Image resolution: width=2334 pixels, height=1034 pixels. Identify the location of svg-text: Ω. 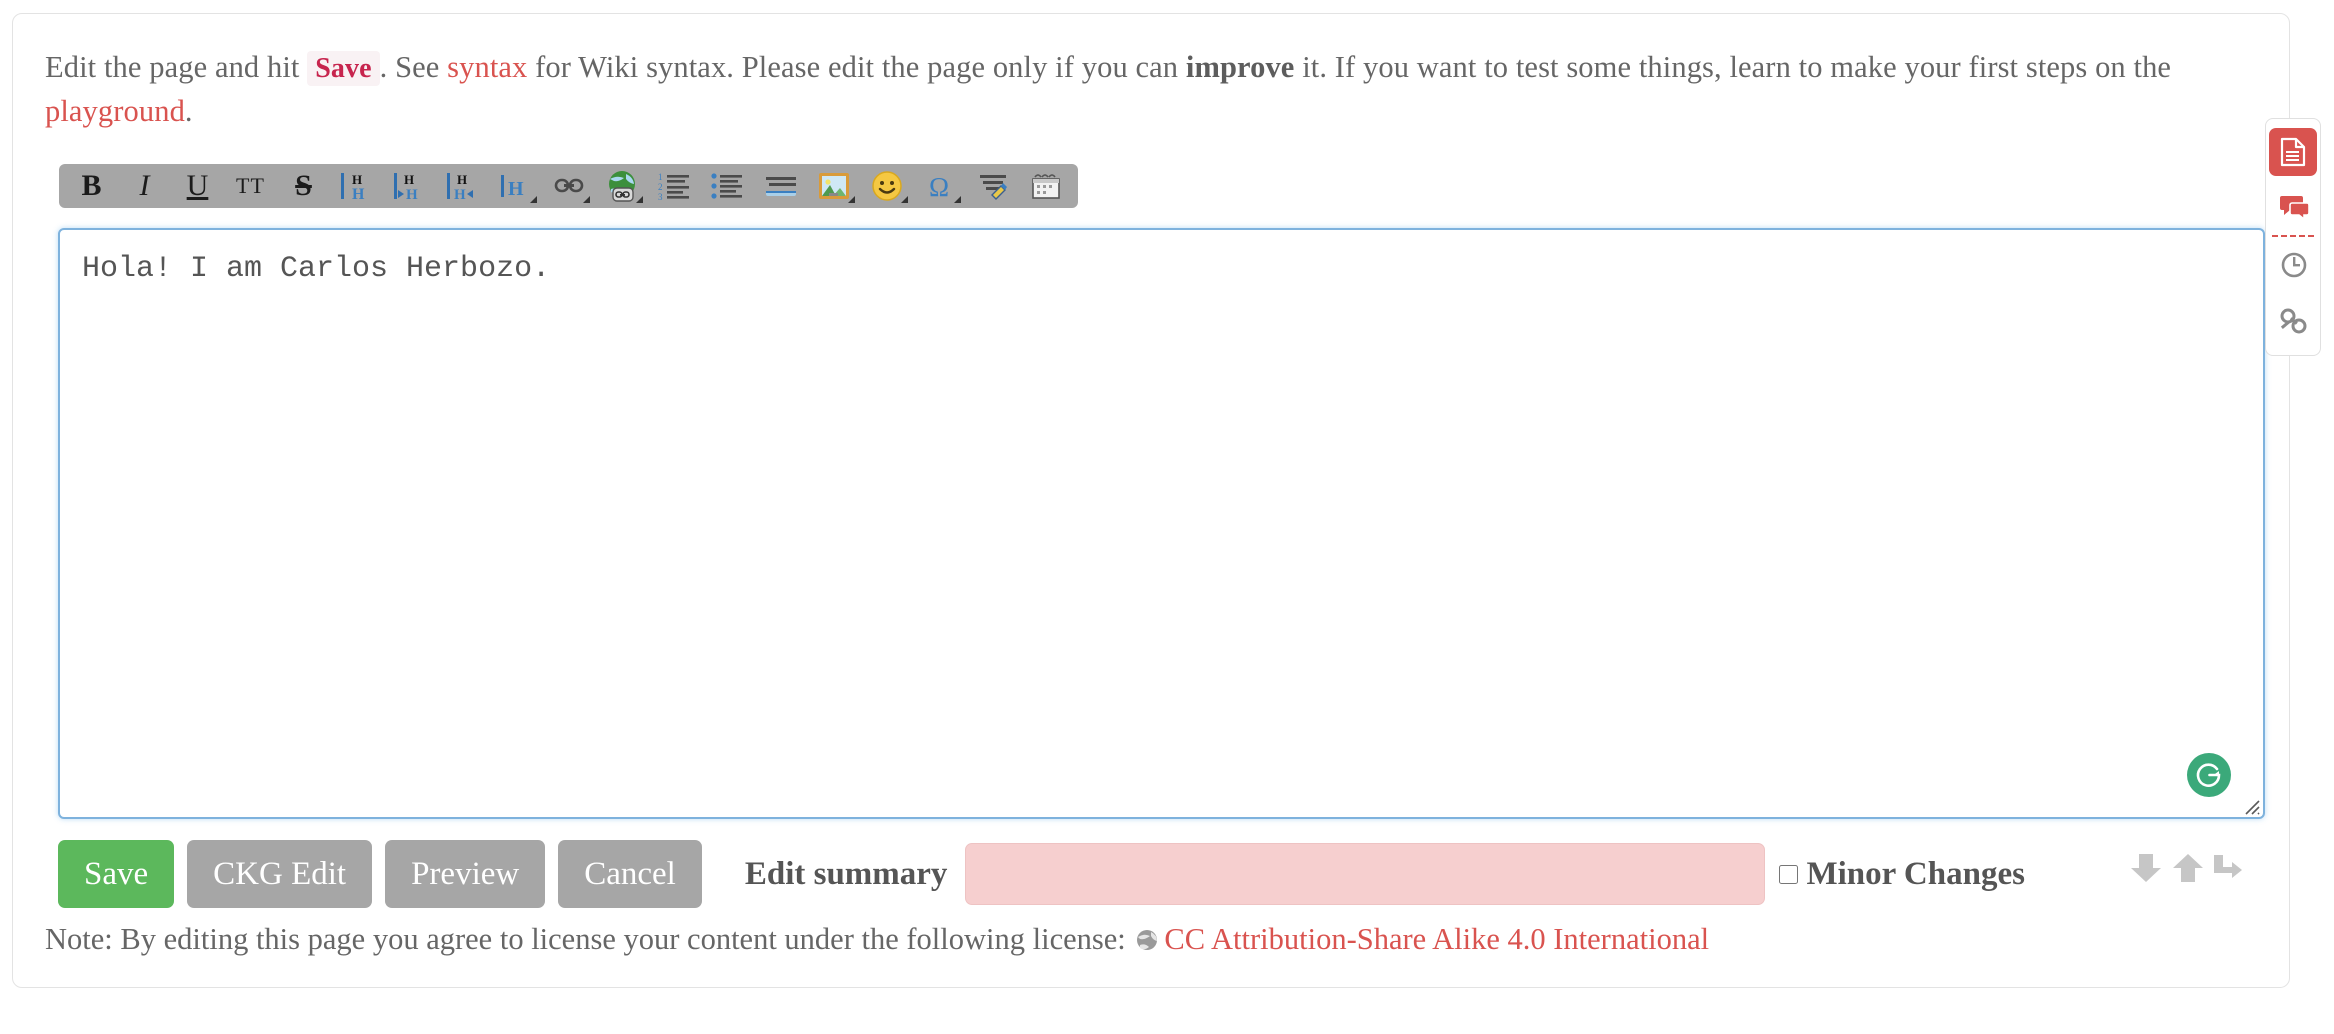
(939, 186).